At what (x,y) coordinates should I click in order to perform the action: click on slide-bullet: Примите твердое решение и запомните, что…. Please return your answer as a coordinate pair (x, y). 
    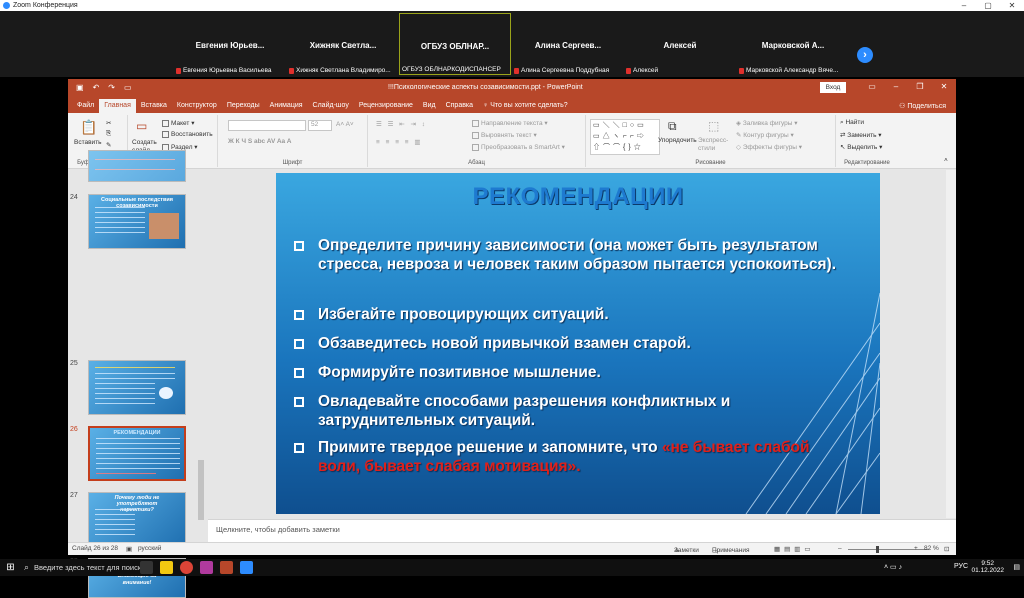
    Looking at the image, I should click on (574, 457).